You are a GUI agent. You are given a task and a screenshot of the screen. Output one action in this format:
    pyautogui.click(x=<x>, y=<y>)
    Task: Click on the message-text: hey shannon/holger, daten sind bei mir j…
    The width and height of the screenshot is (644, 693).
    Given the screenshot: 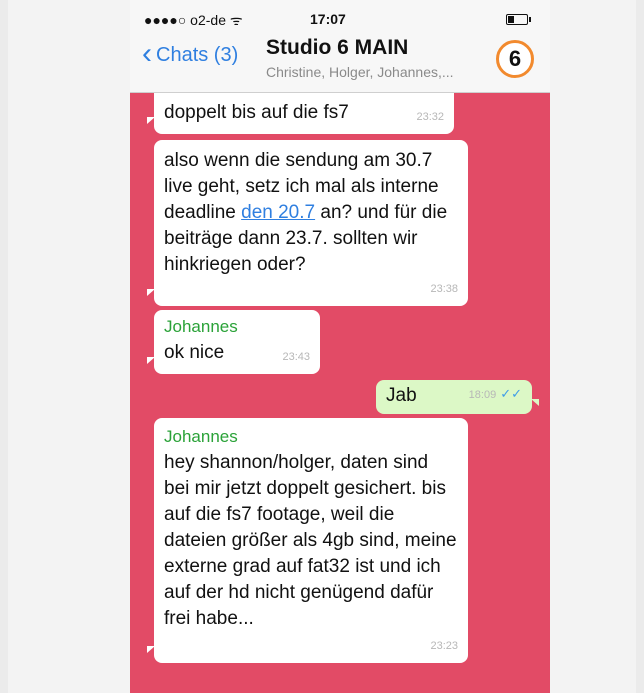 What is the action you would take?
    pyautogui.click(x=310, y=540)
    